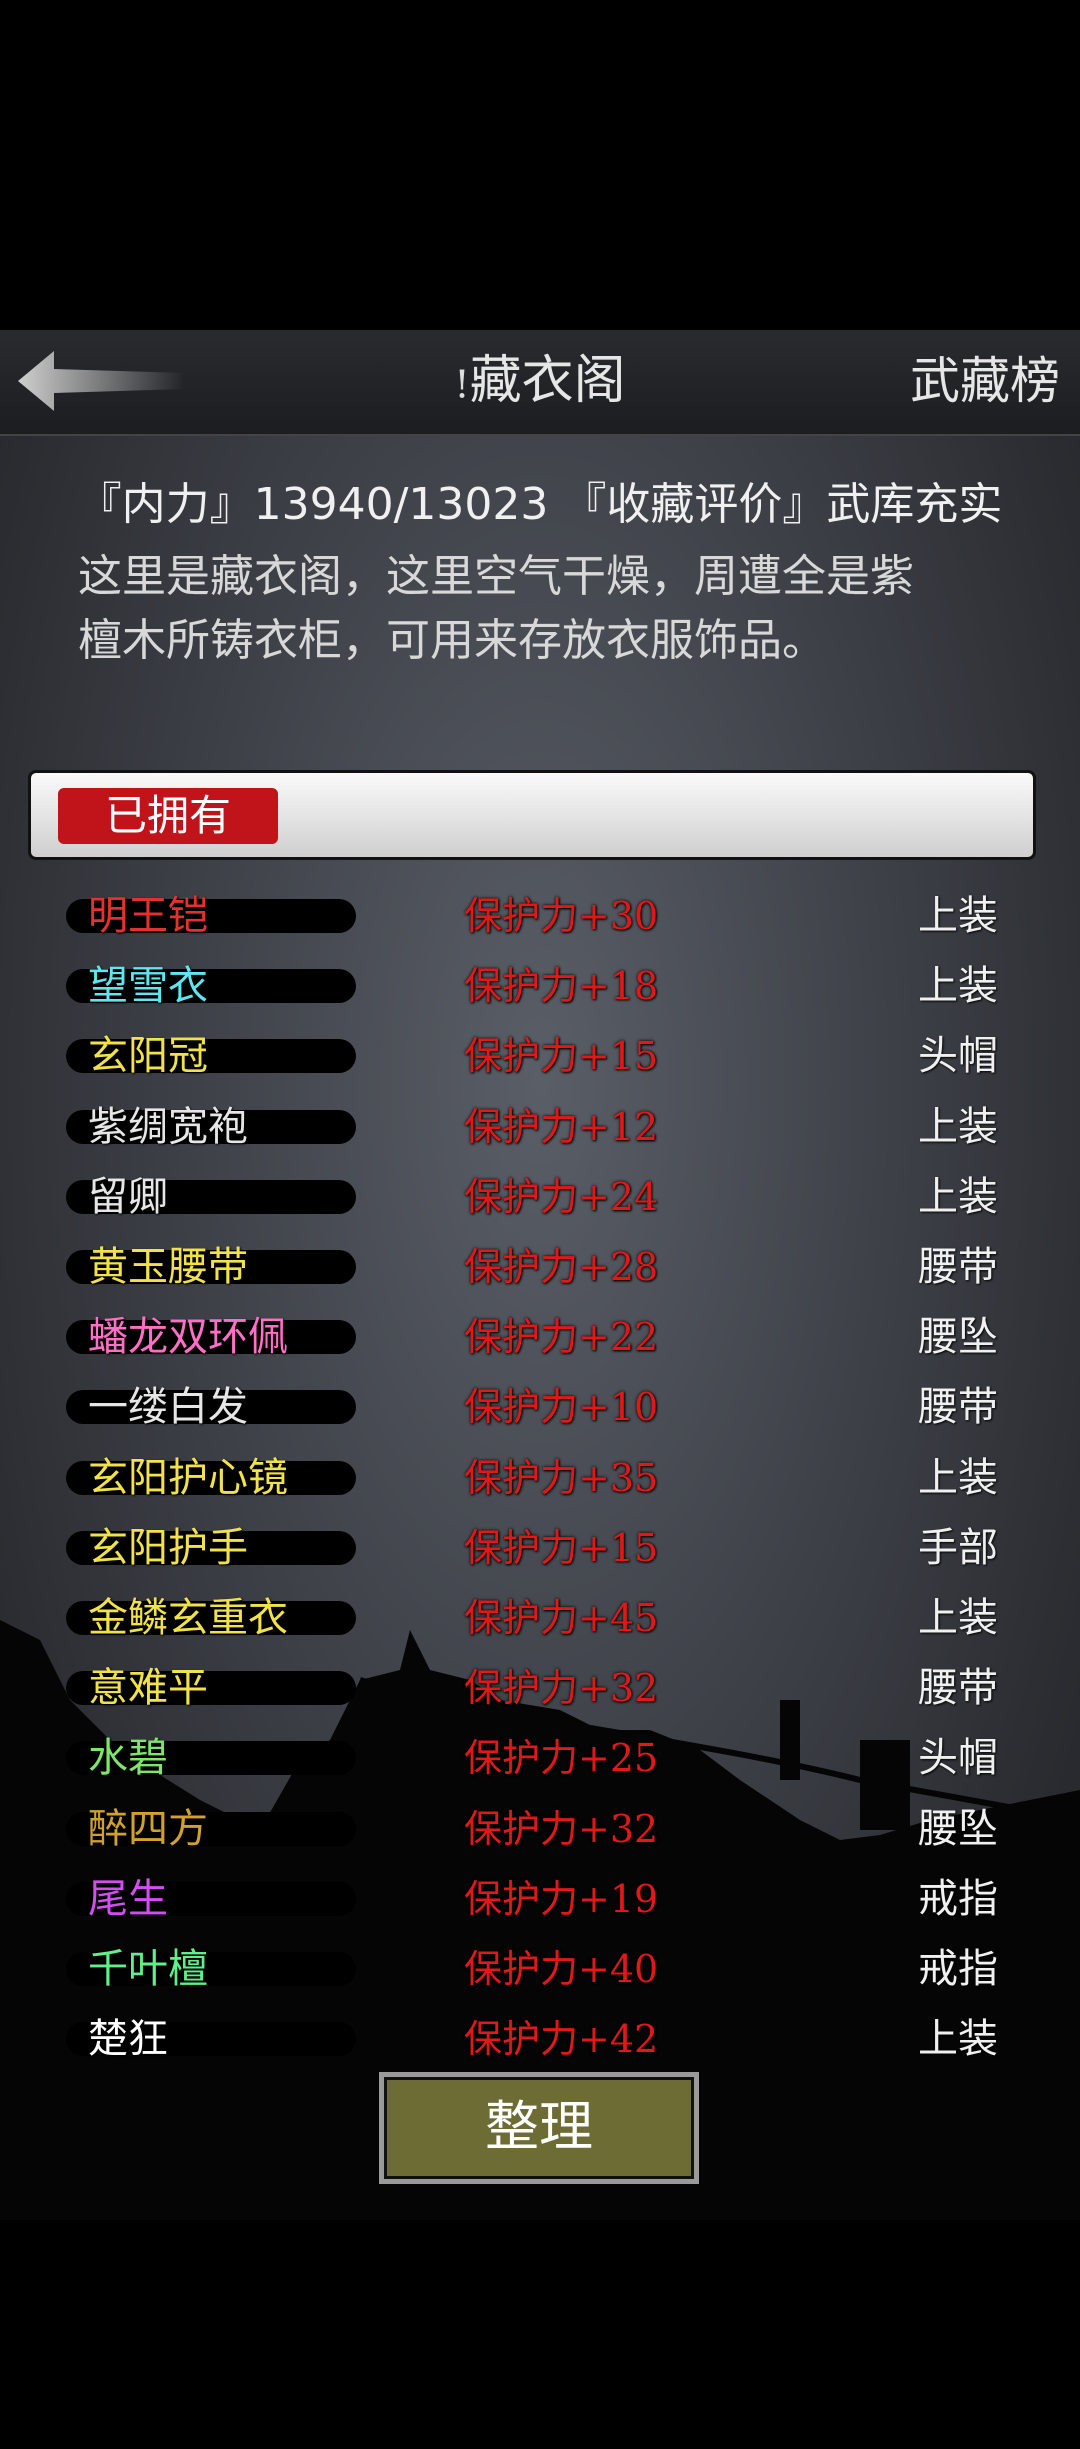 The height and width of the screenshot is (2449, 1080). Describe the element at coordinates (148, 1688) in the screenshot. I see `item-name: 意难平` at that location.